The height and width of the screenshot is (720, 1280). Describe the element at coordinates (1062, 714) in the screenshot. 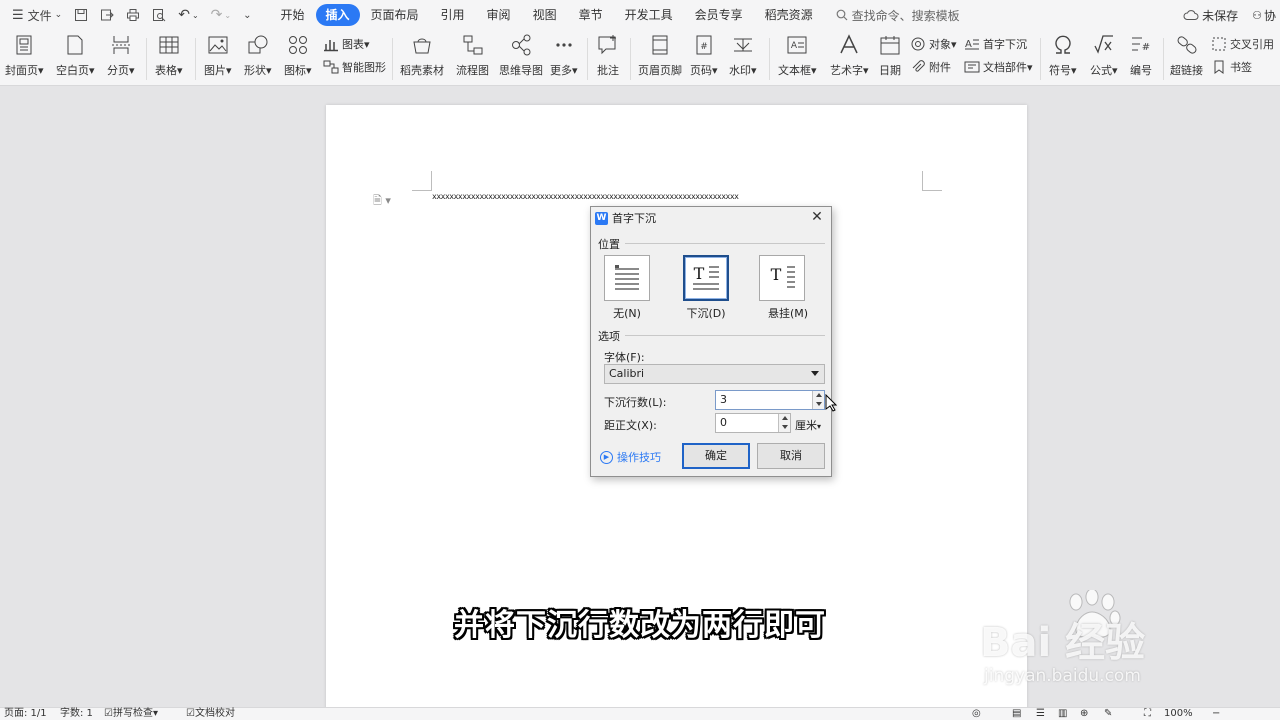

I see `read-view-icon: ▥` at that location.